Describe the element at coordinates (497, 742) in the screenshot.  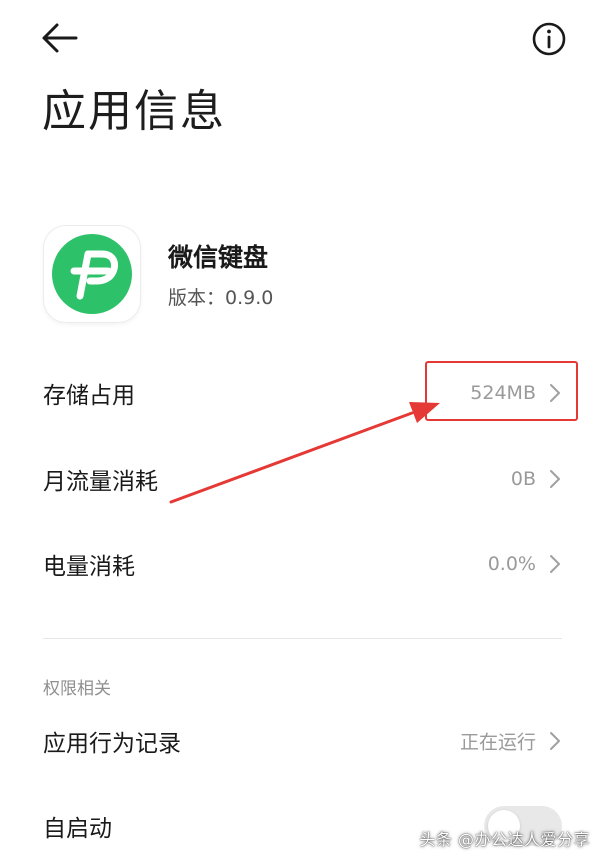
I see `app-behavior-log-value: 正在运行` at that location.